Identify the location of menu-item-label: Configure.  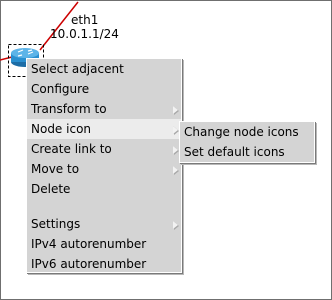
(60, 89).